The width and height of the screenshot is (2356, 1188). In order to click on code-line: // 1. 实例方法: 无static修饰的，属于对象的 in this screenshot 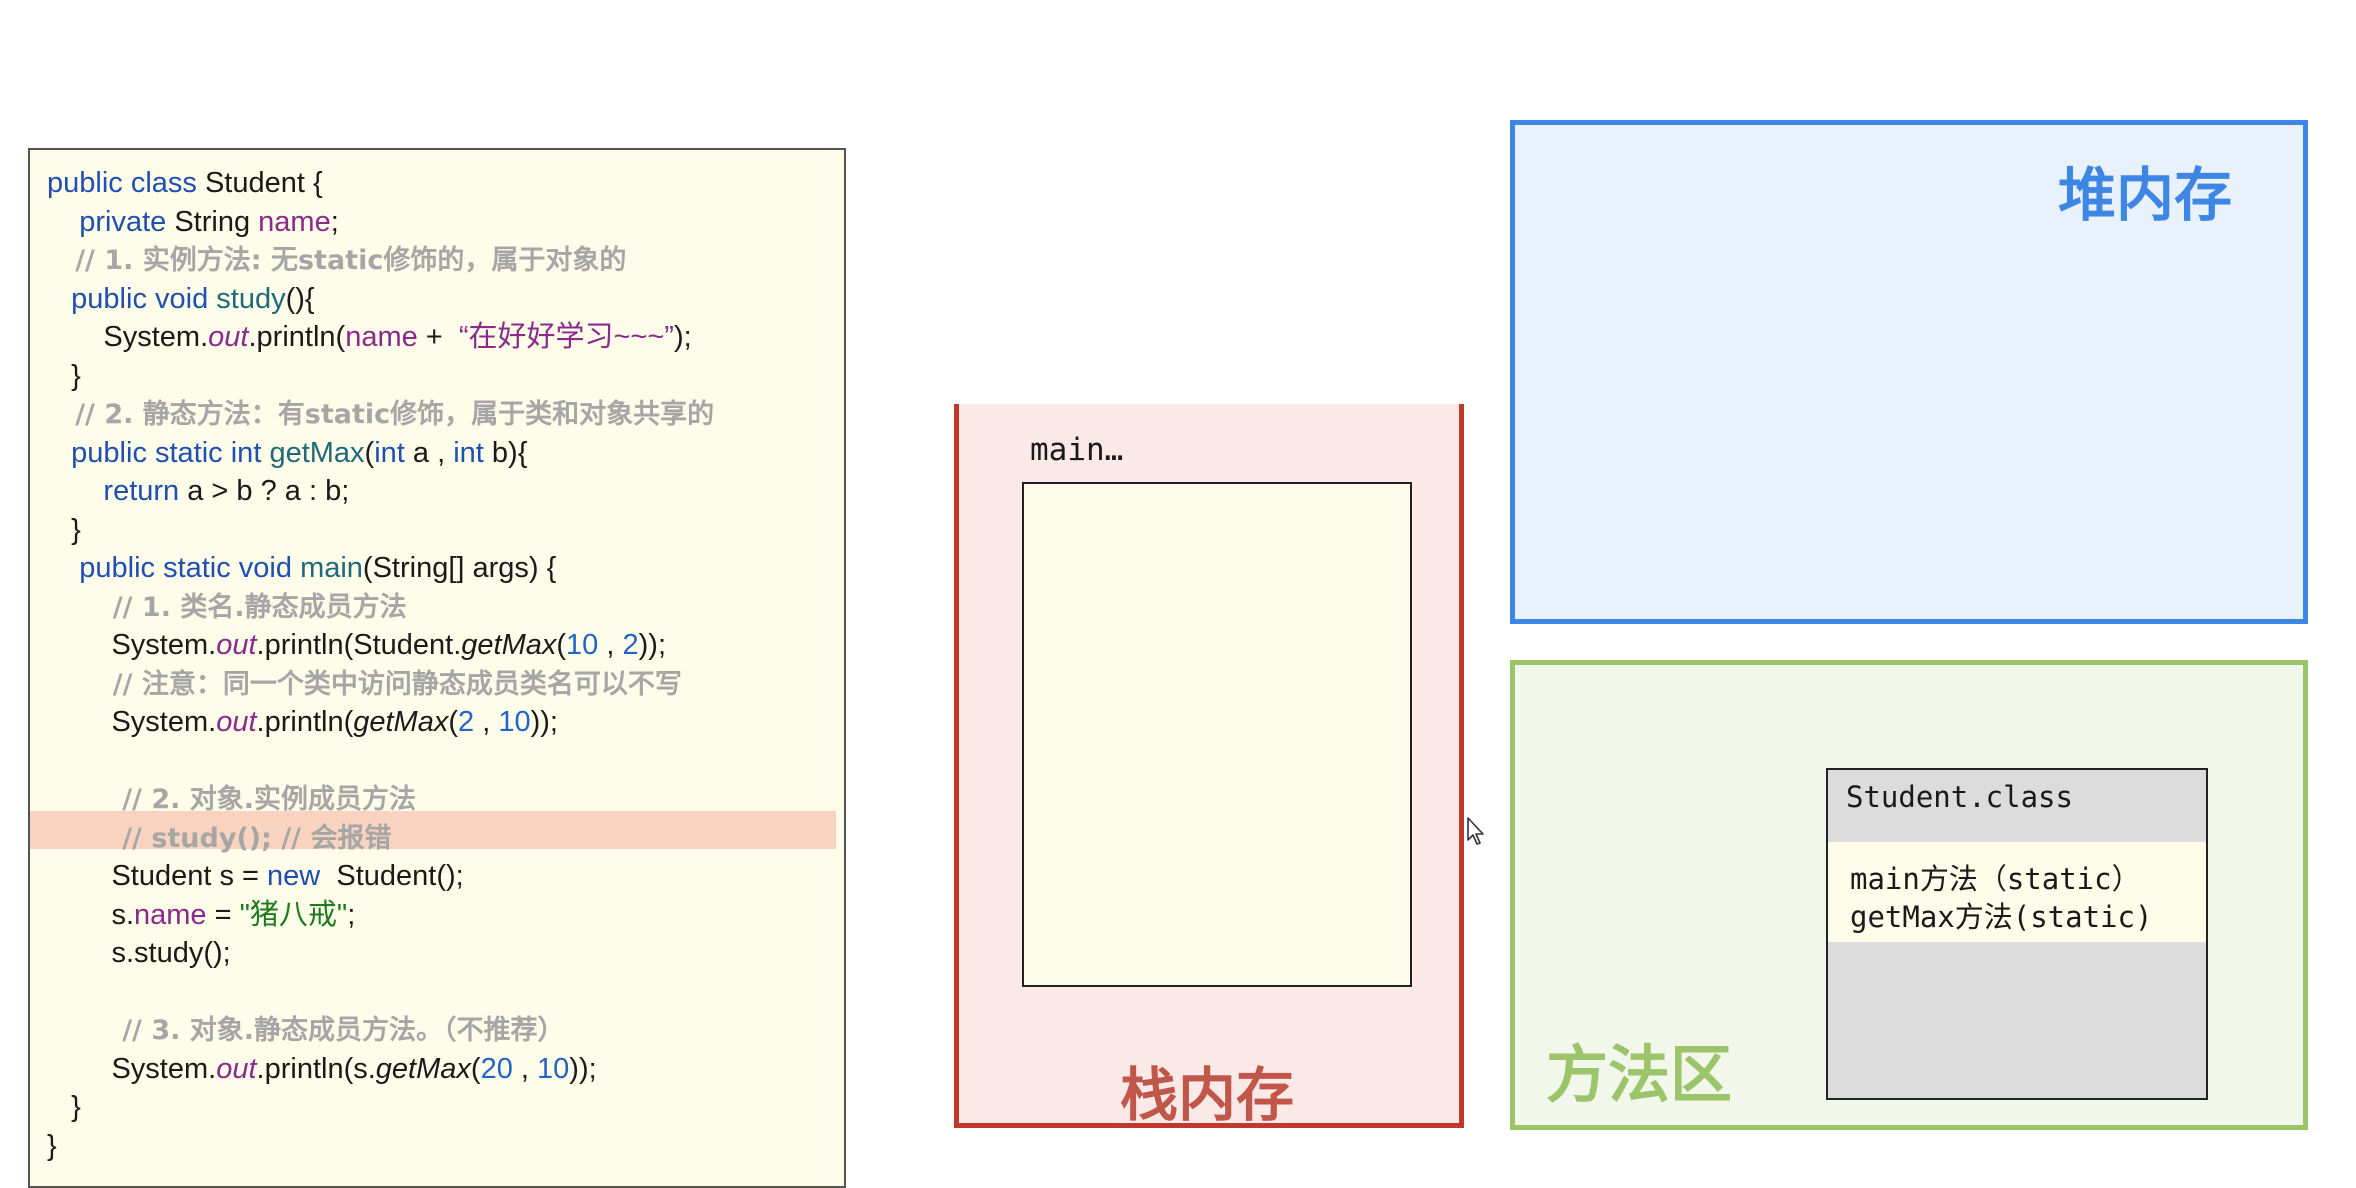, I will do `click(445, 260)`.